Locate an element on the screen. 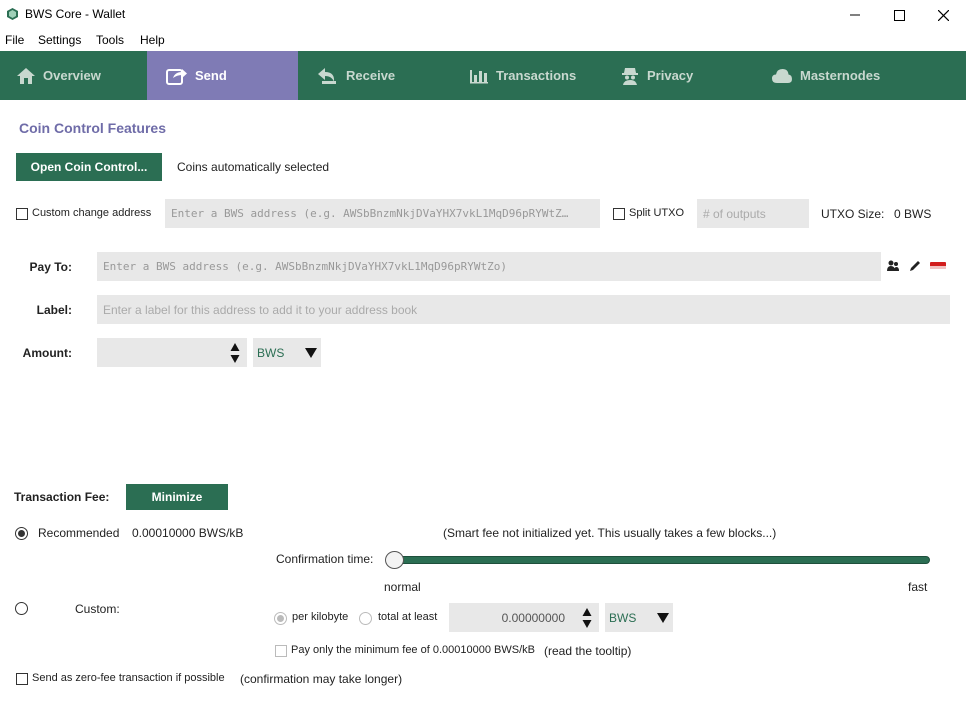  total-at-least-radio is located at coordinates (365, 618).